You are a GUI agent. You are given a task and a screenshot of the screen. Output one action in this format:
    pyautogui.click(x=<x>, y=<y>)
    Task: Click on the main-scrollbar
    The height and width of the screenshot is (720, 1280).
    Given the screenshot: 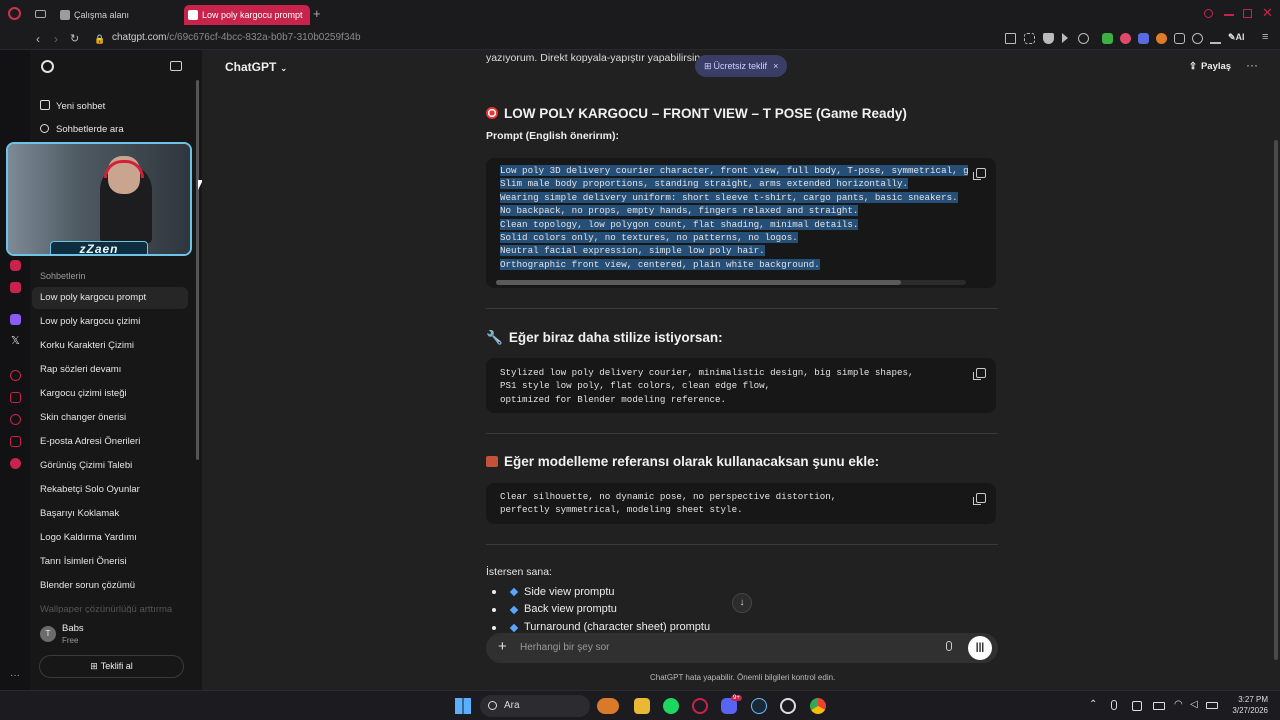 What is the action you would take?
    pyautogui.click(x=1276, y=400)
    